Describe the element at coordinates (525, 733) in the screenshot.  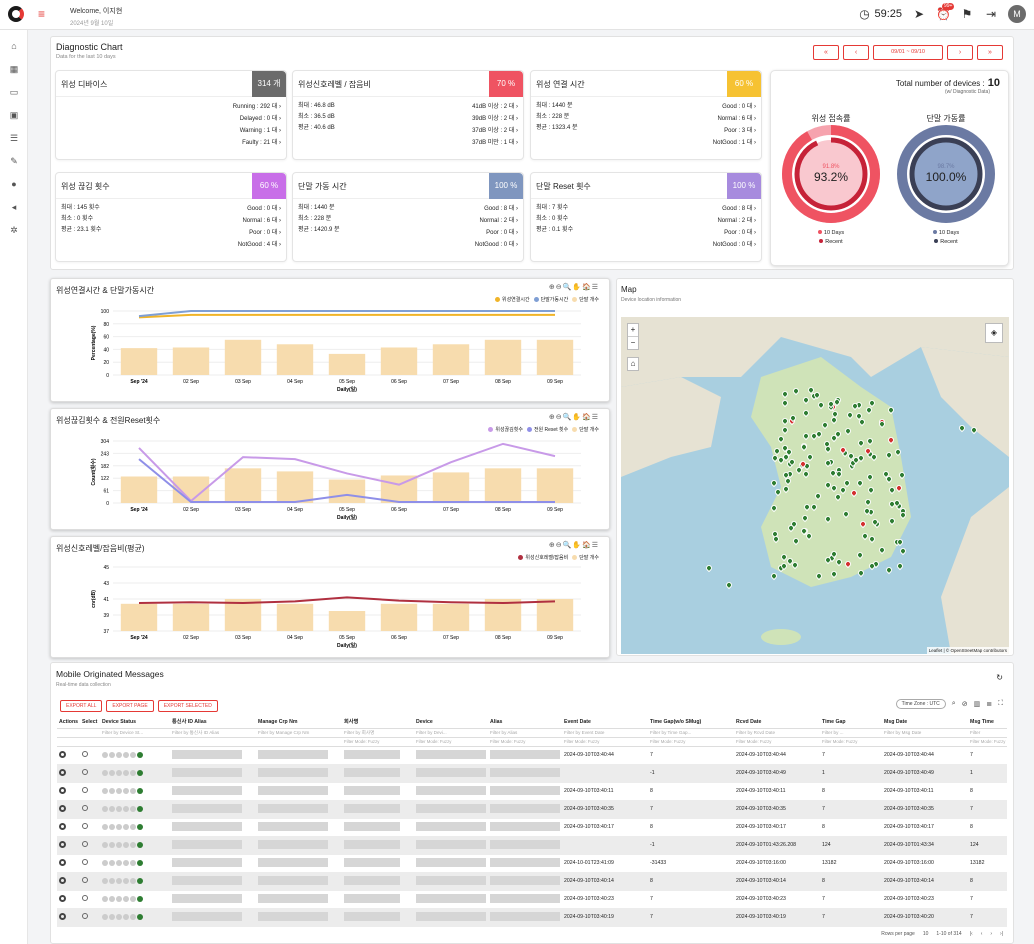
I see `column-filter-input: Filter by Alias` at that location.